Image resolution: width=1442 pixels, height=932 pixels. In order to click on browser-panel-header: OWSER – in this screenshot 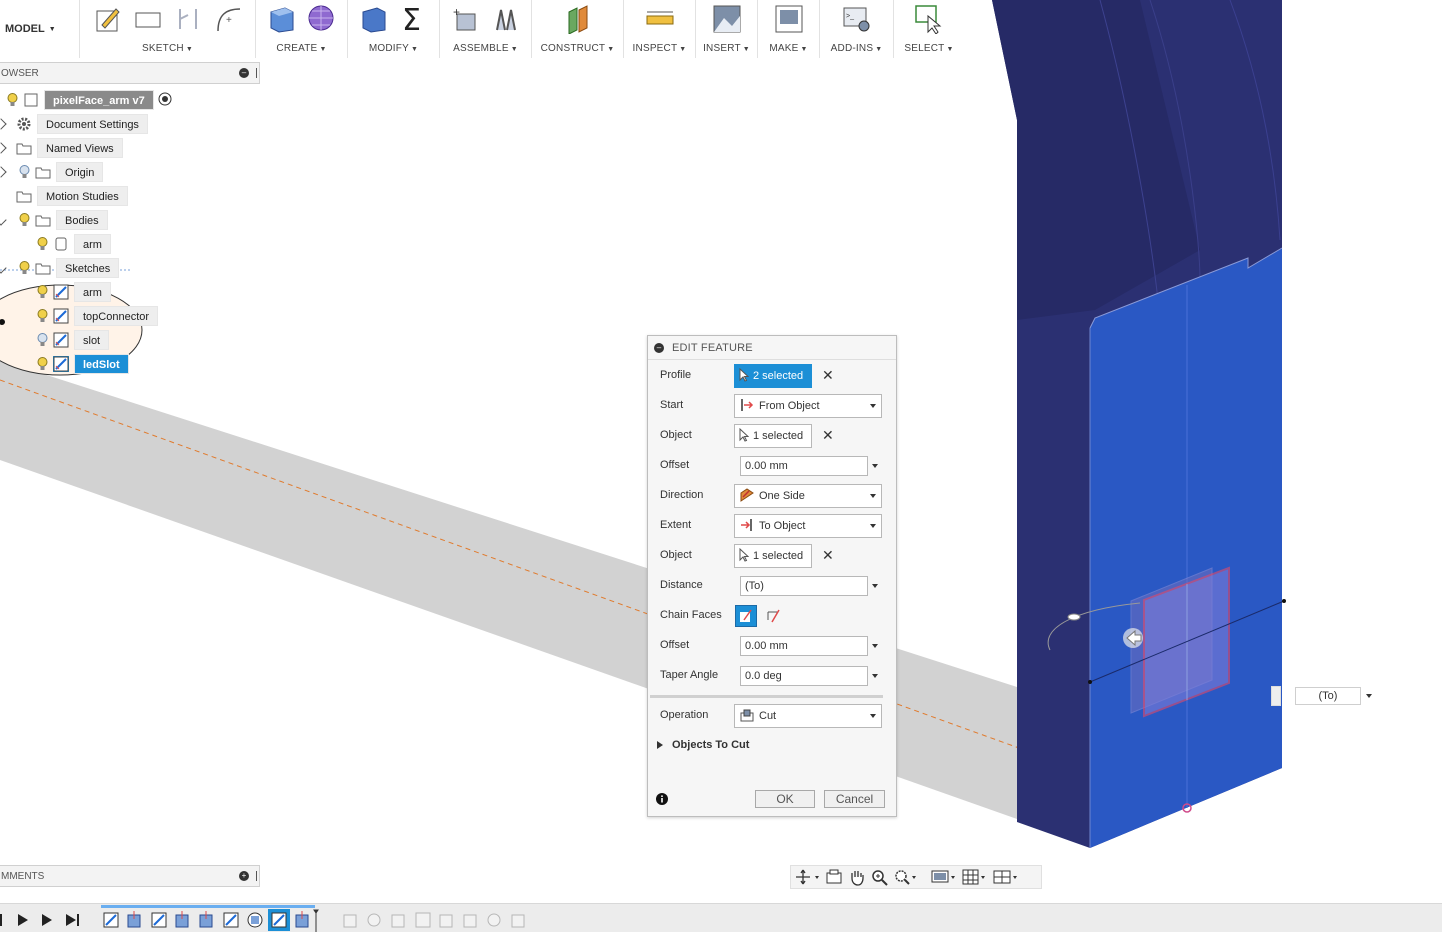, I will do `click(130, 73)`.